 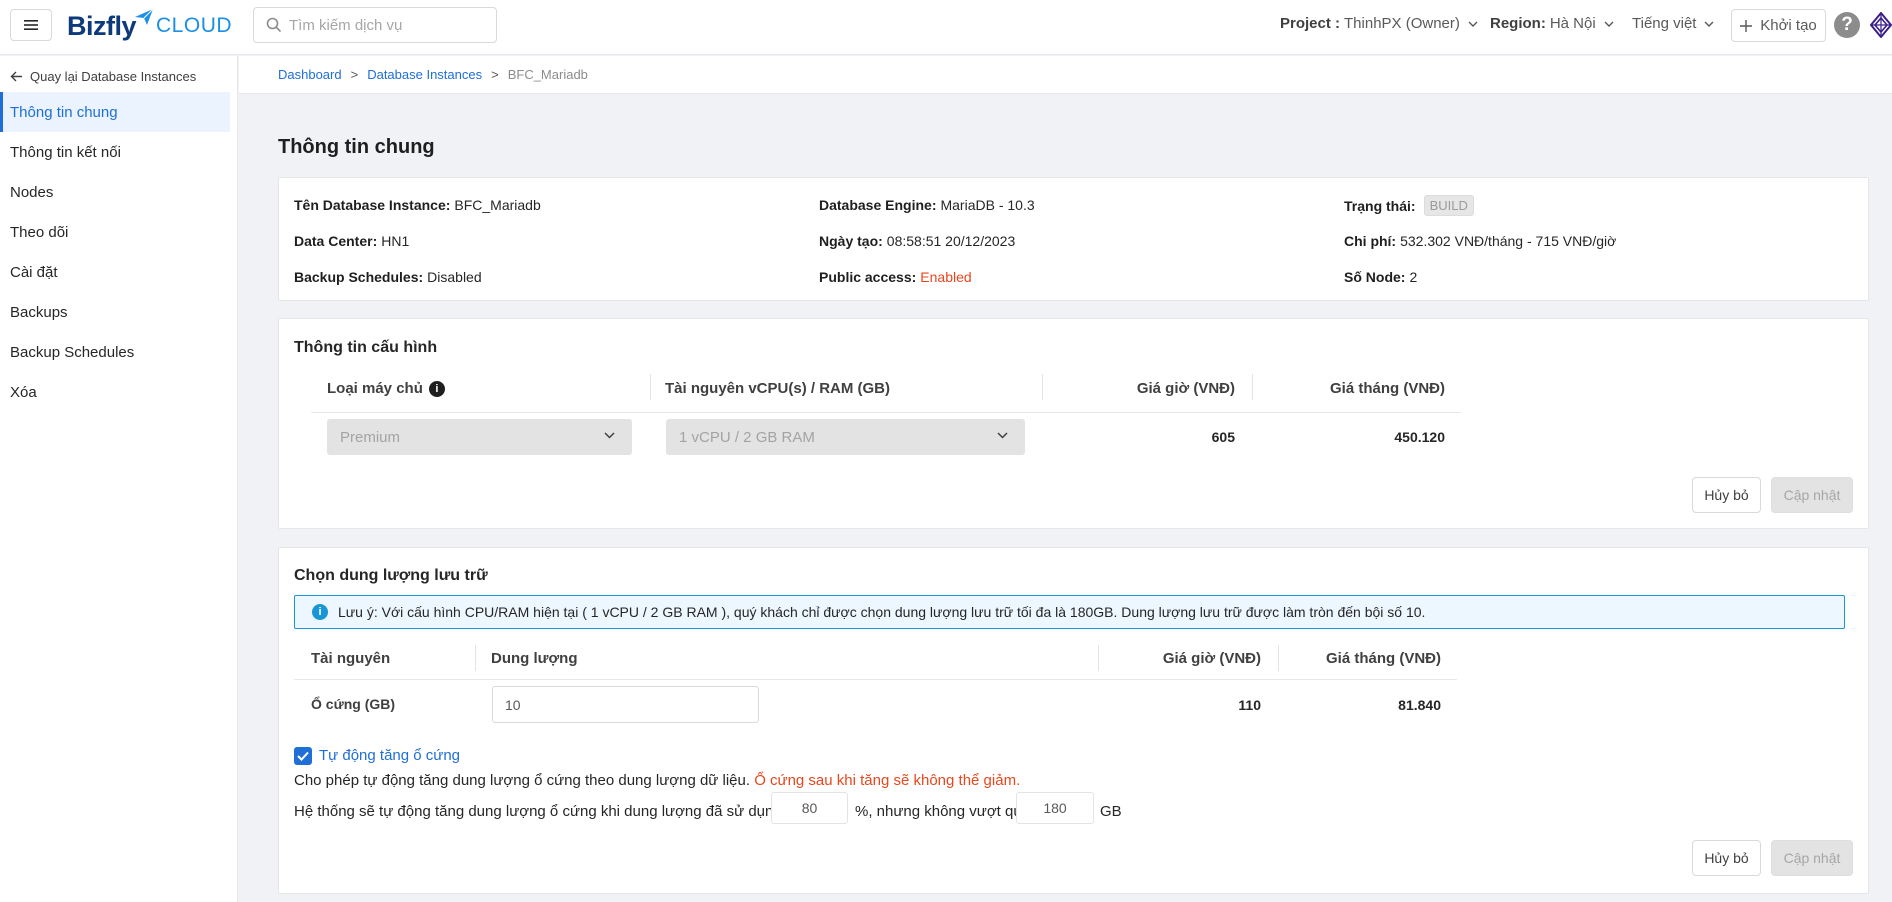 I want to click on threshold-percent-input: 80, so click(x=809, y=808).